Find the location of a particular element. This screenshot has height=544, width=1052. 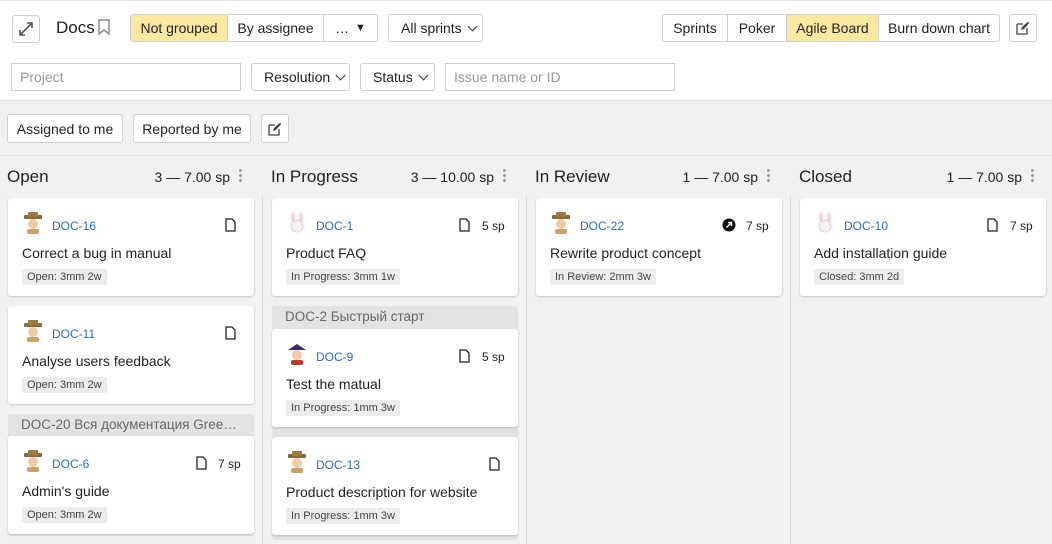

status-badge: In Progress: 3mm 1w is located at coordinates (343, 277).